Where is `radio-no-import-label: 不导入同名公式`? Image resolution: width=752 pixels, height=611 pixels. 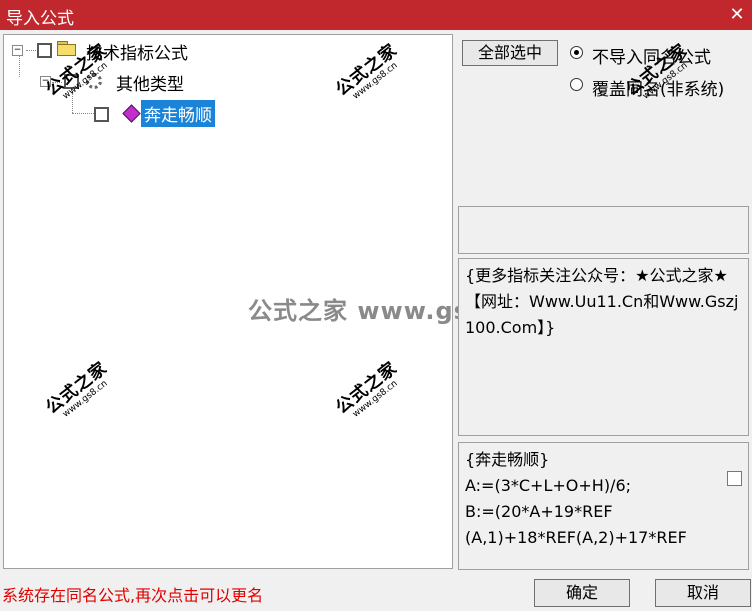
radio-no-import-label: 不导入同名公式 is located at coordinates (651, 55).